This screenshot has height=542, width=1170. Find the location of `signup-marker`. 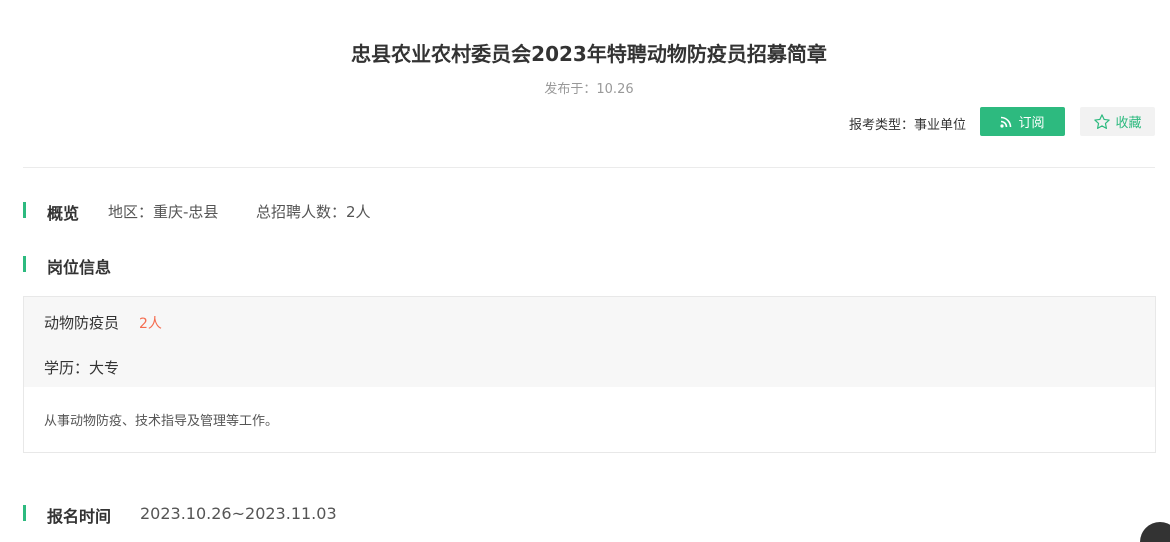

signup-marker is located at coordinates (24, 513).